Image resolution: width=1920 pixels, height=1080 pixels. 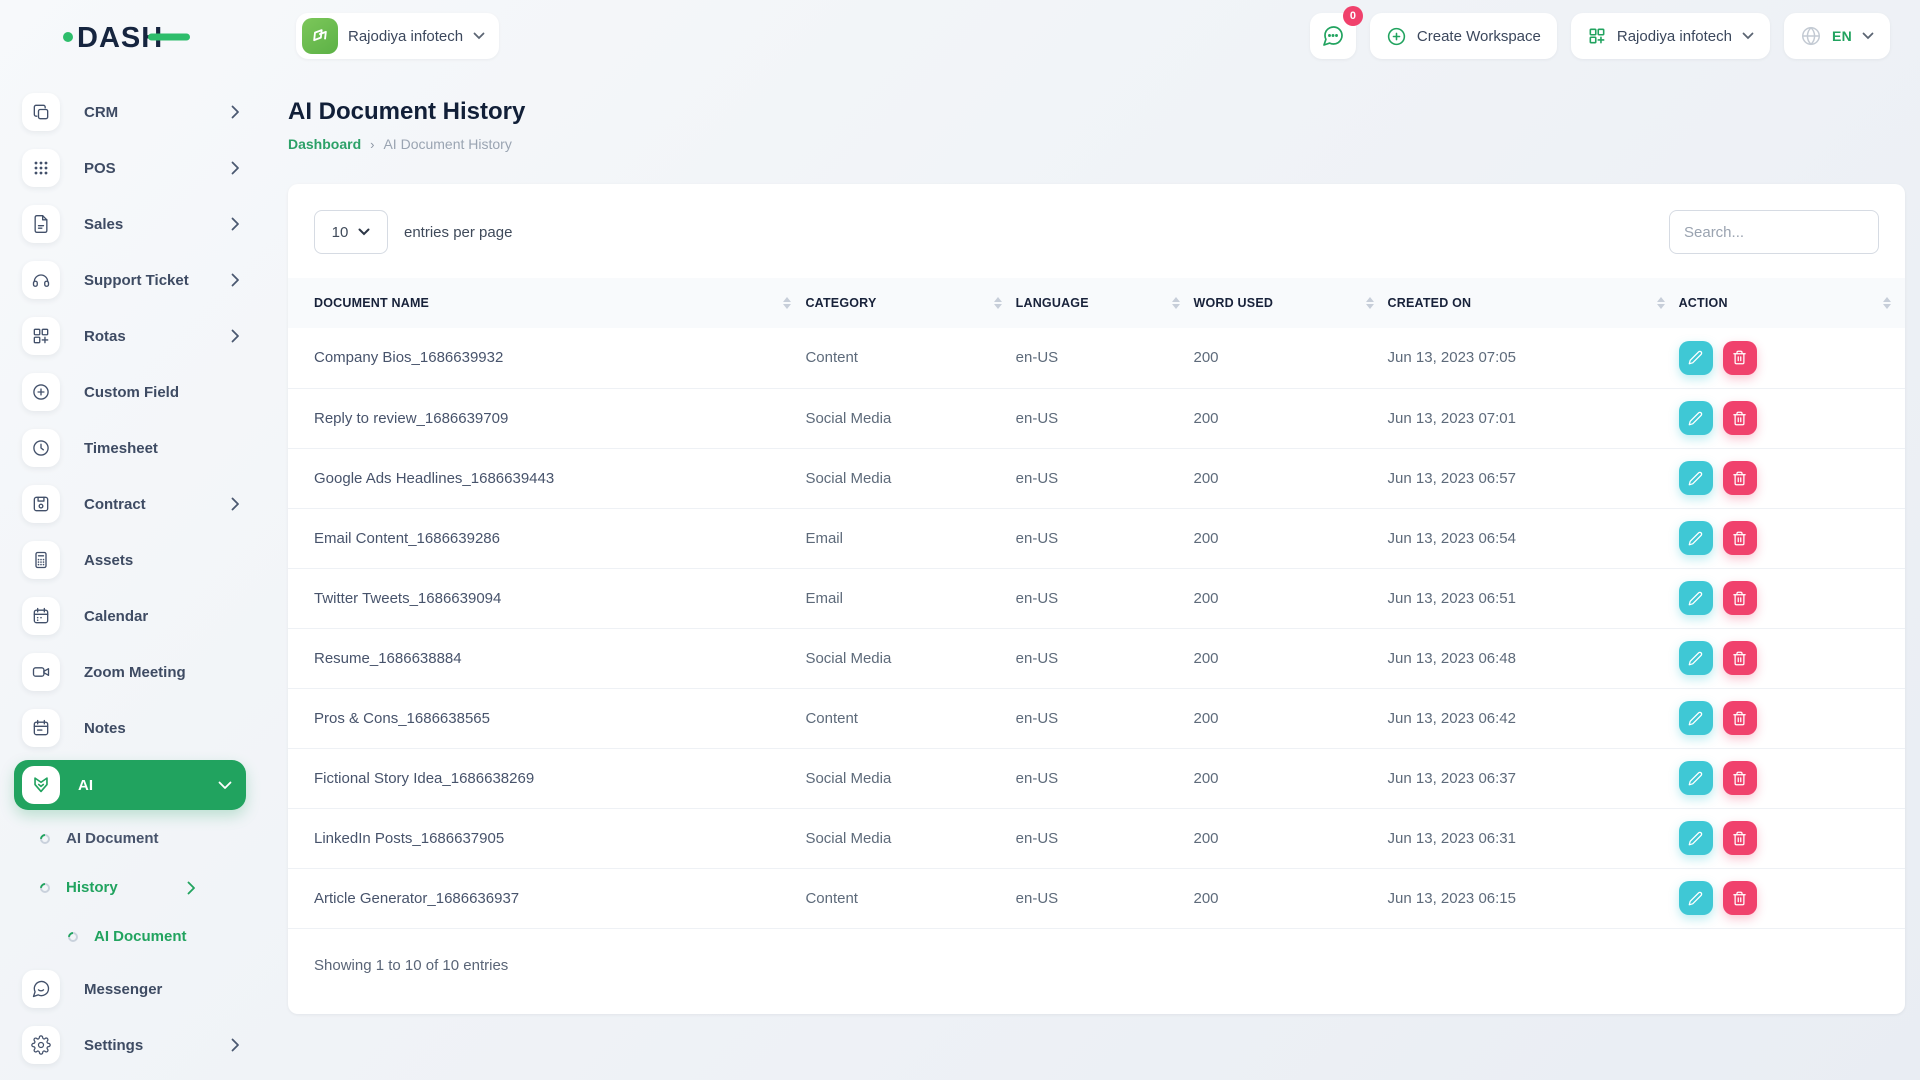 I want to click on search-input, so click(x=1774, y=232).